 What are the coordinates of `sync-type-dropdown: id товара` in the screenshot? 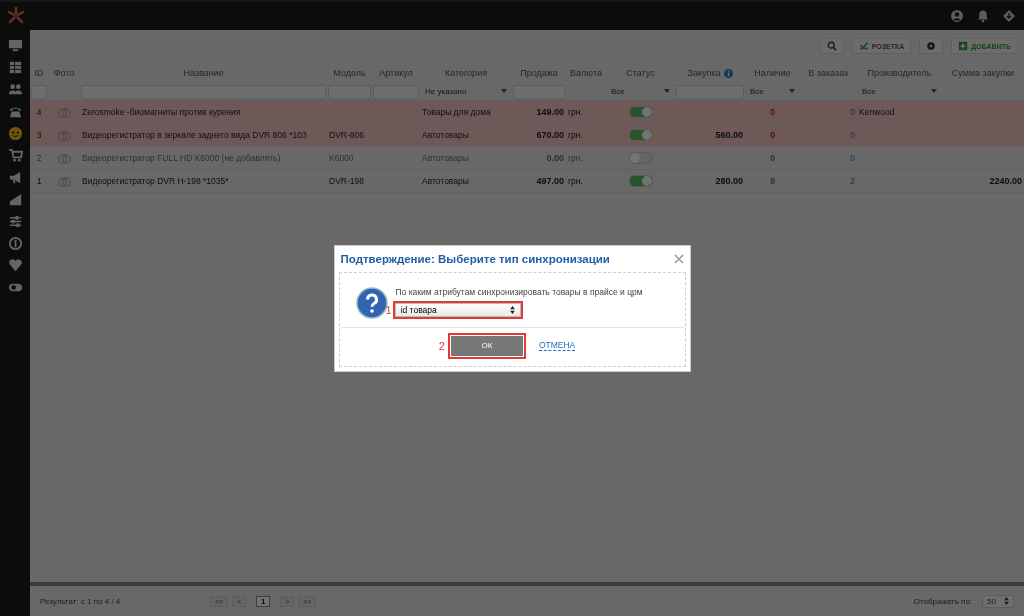 It's located at (457, 309).